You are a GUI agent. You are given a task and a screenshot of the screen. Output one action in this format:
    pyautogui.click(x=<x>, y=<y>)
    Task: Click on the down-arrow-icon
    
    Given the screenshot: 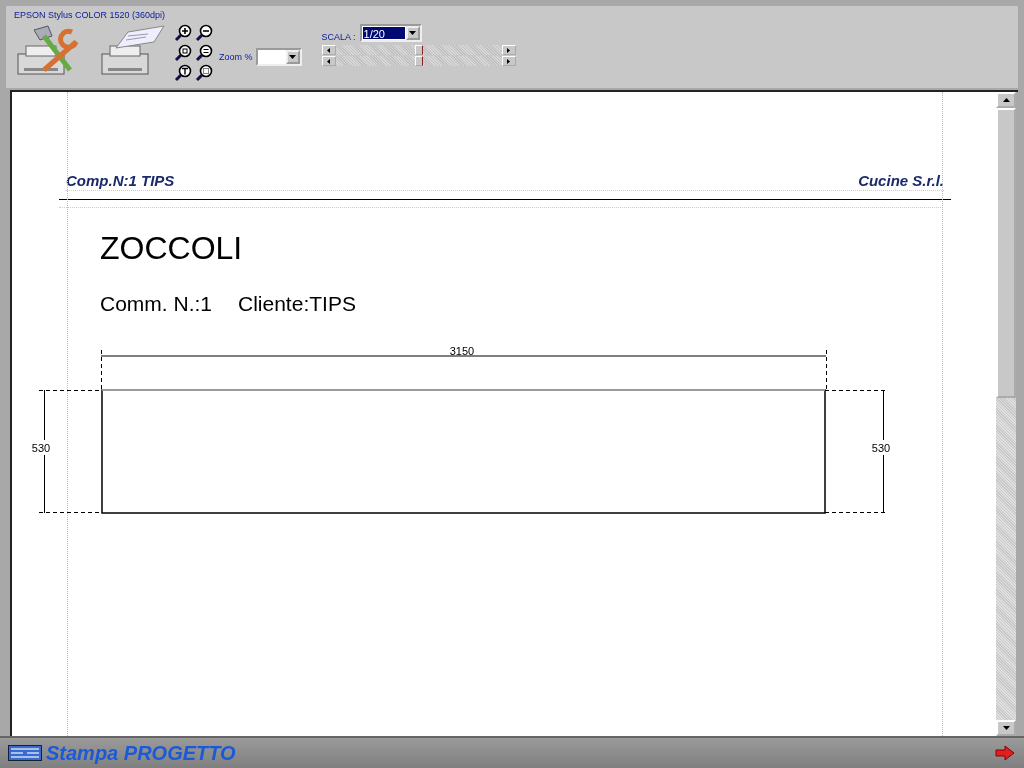 What is the action you would take?
    pyautogui.click(x=1006, y=728)
    